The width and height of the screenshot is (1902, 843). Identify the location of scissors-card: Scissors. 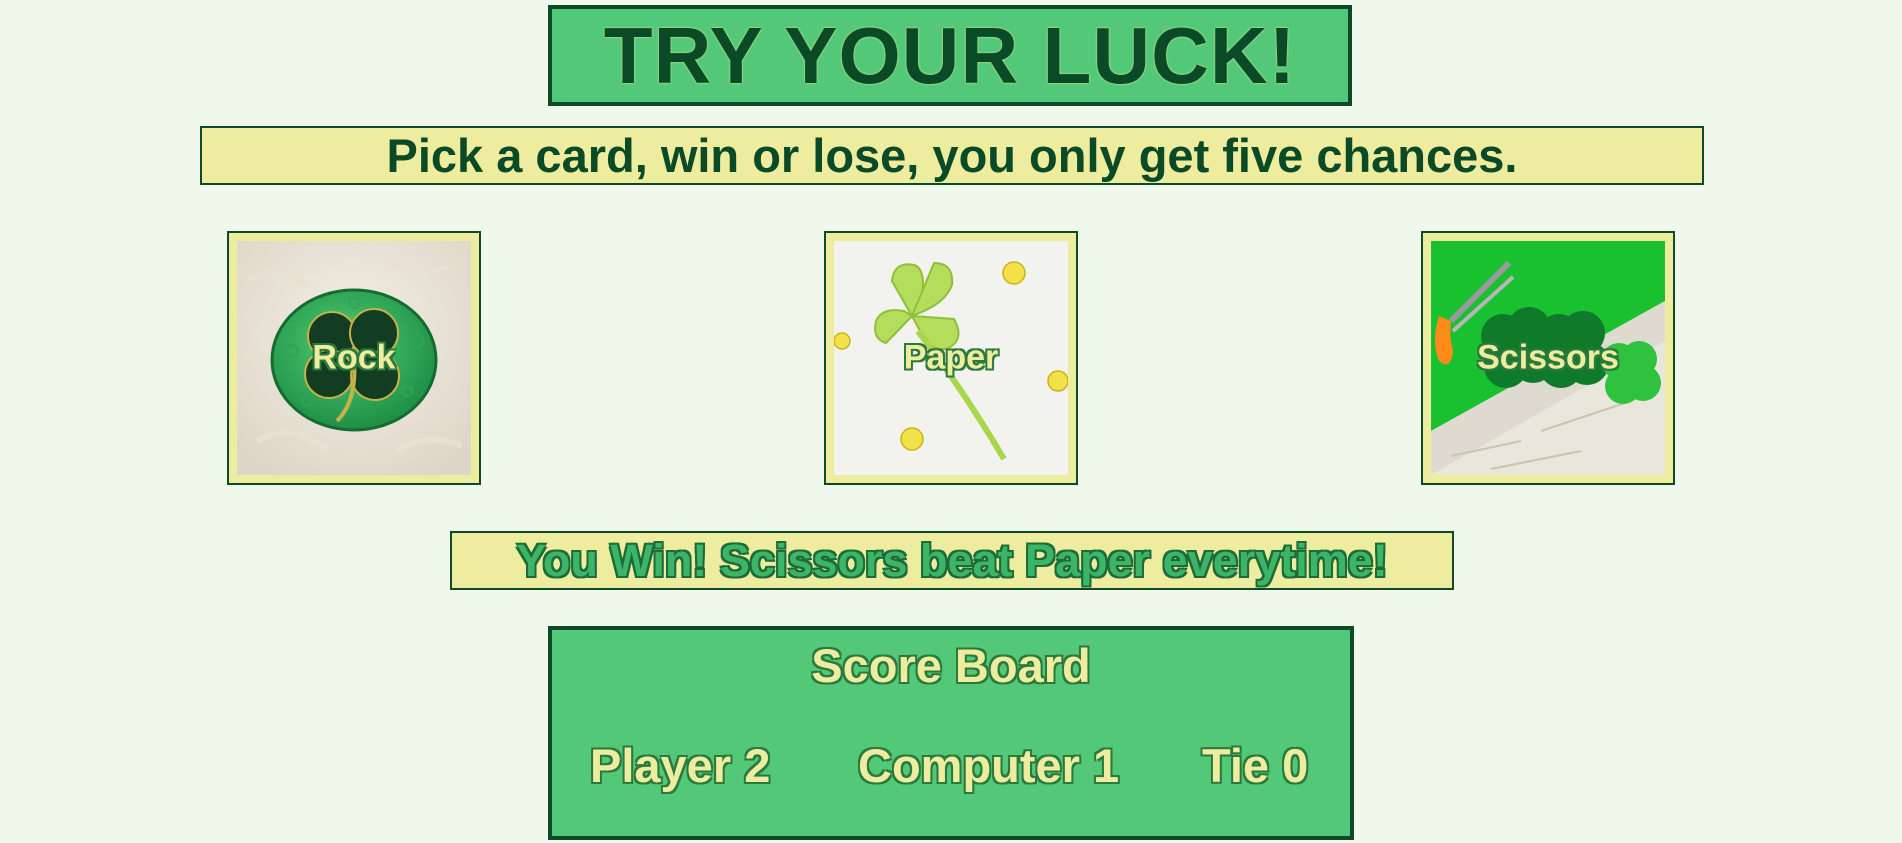
(1548, 358).